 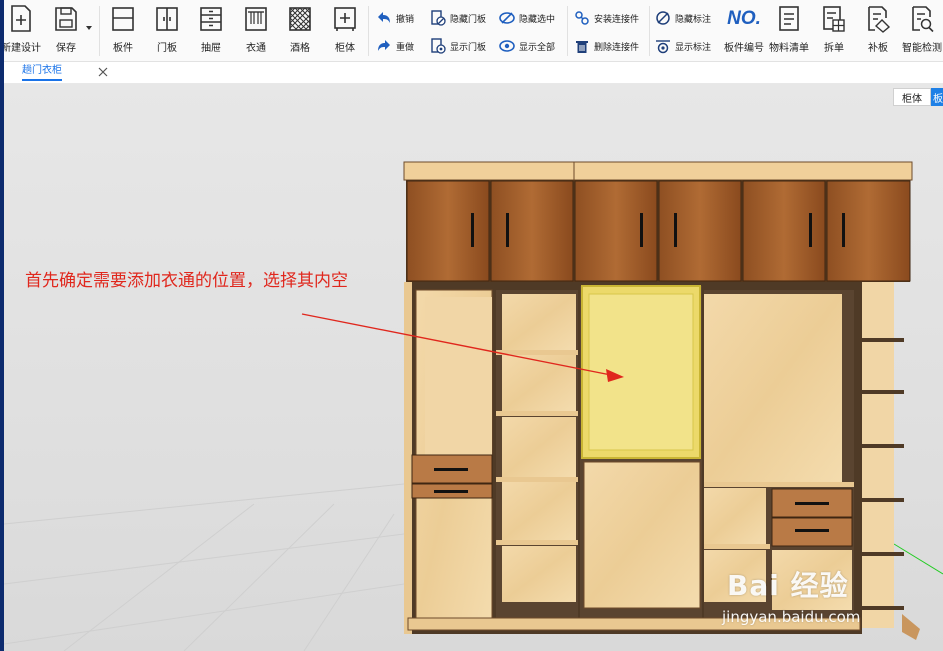 What do you see at coordinates (66, 48) in the screenshot?
I see `save-label: 保存` at bounding box center [66, 48].